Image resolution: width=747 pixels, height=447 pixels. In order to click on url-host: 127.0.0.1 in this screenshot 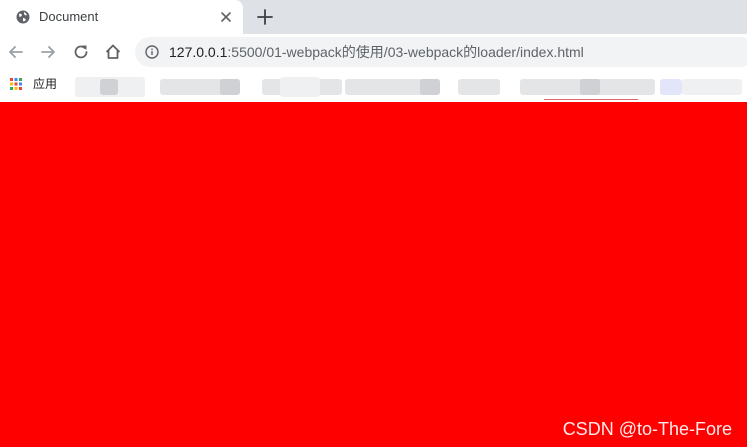, I will do `click(198, 52)`.